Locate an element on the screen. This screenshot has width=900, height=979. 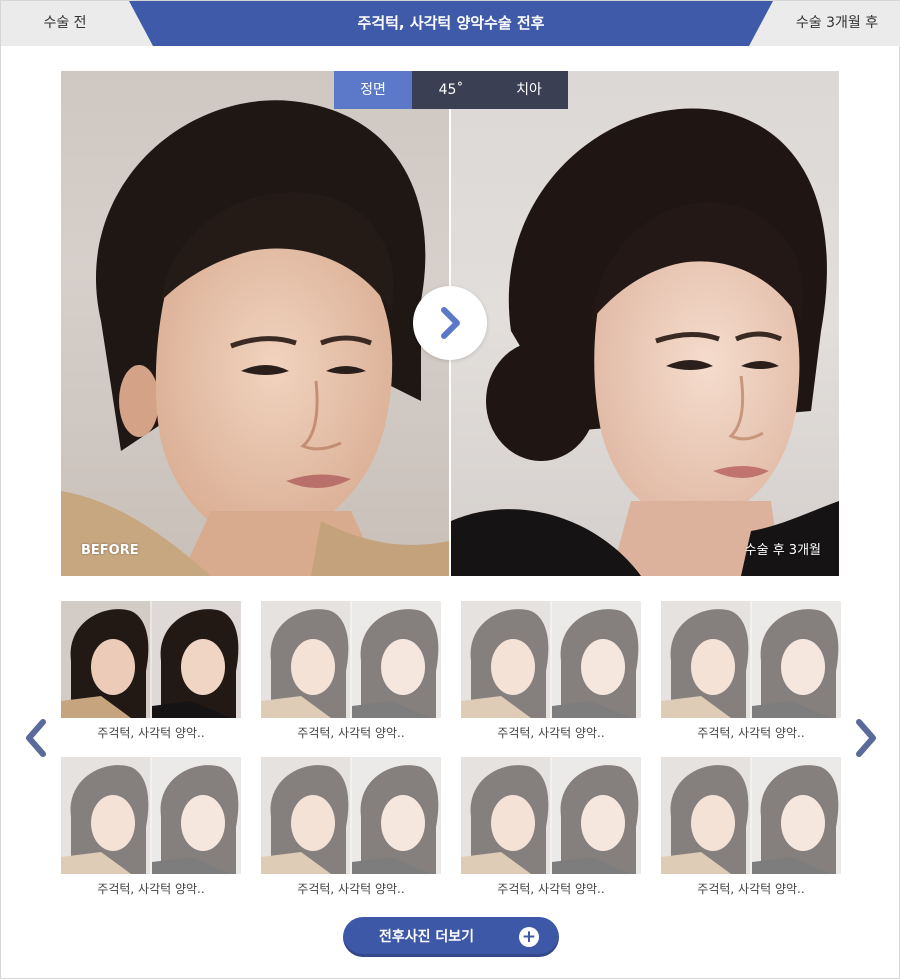
chevron-left-icon is located at coordinates (36, 738).